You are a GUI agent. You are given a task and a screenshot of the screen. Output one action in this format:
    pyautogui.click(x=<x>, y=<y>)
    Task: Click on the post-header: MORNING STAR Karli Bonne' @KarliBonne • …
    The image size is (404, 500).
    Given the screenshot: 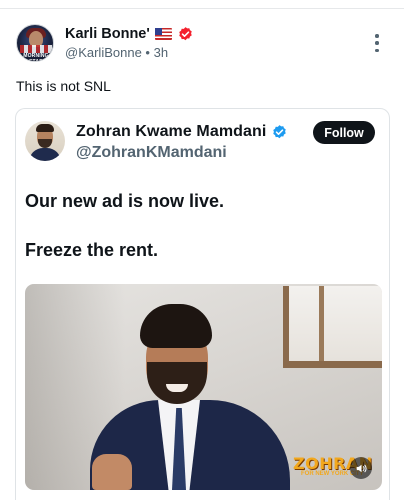 What is the action you would take?
    pyautogui.click(x=202, y=43)
    